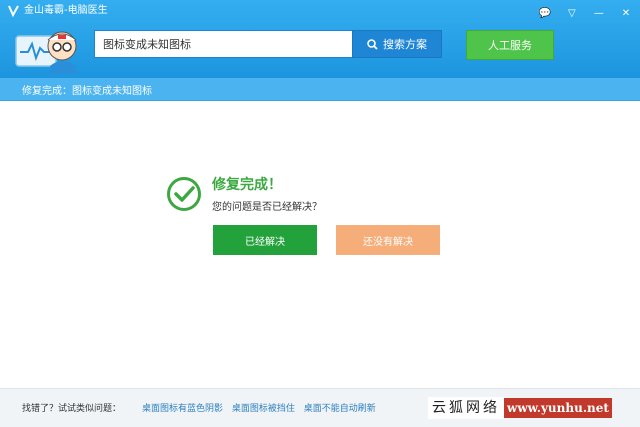  I want to click on watermark: 云狐网络 www.yunhu.net, so click(531, 408).